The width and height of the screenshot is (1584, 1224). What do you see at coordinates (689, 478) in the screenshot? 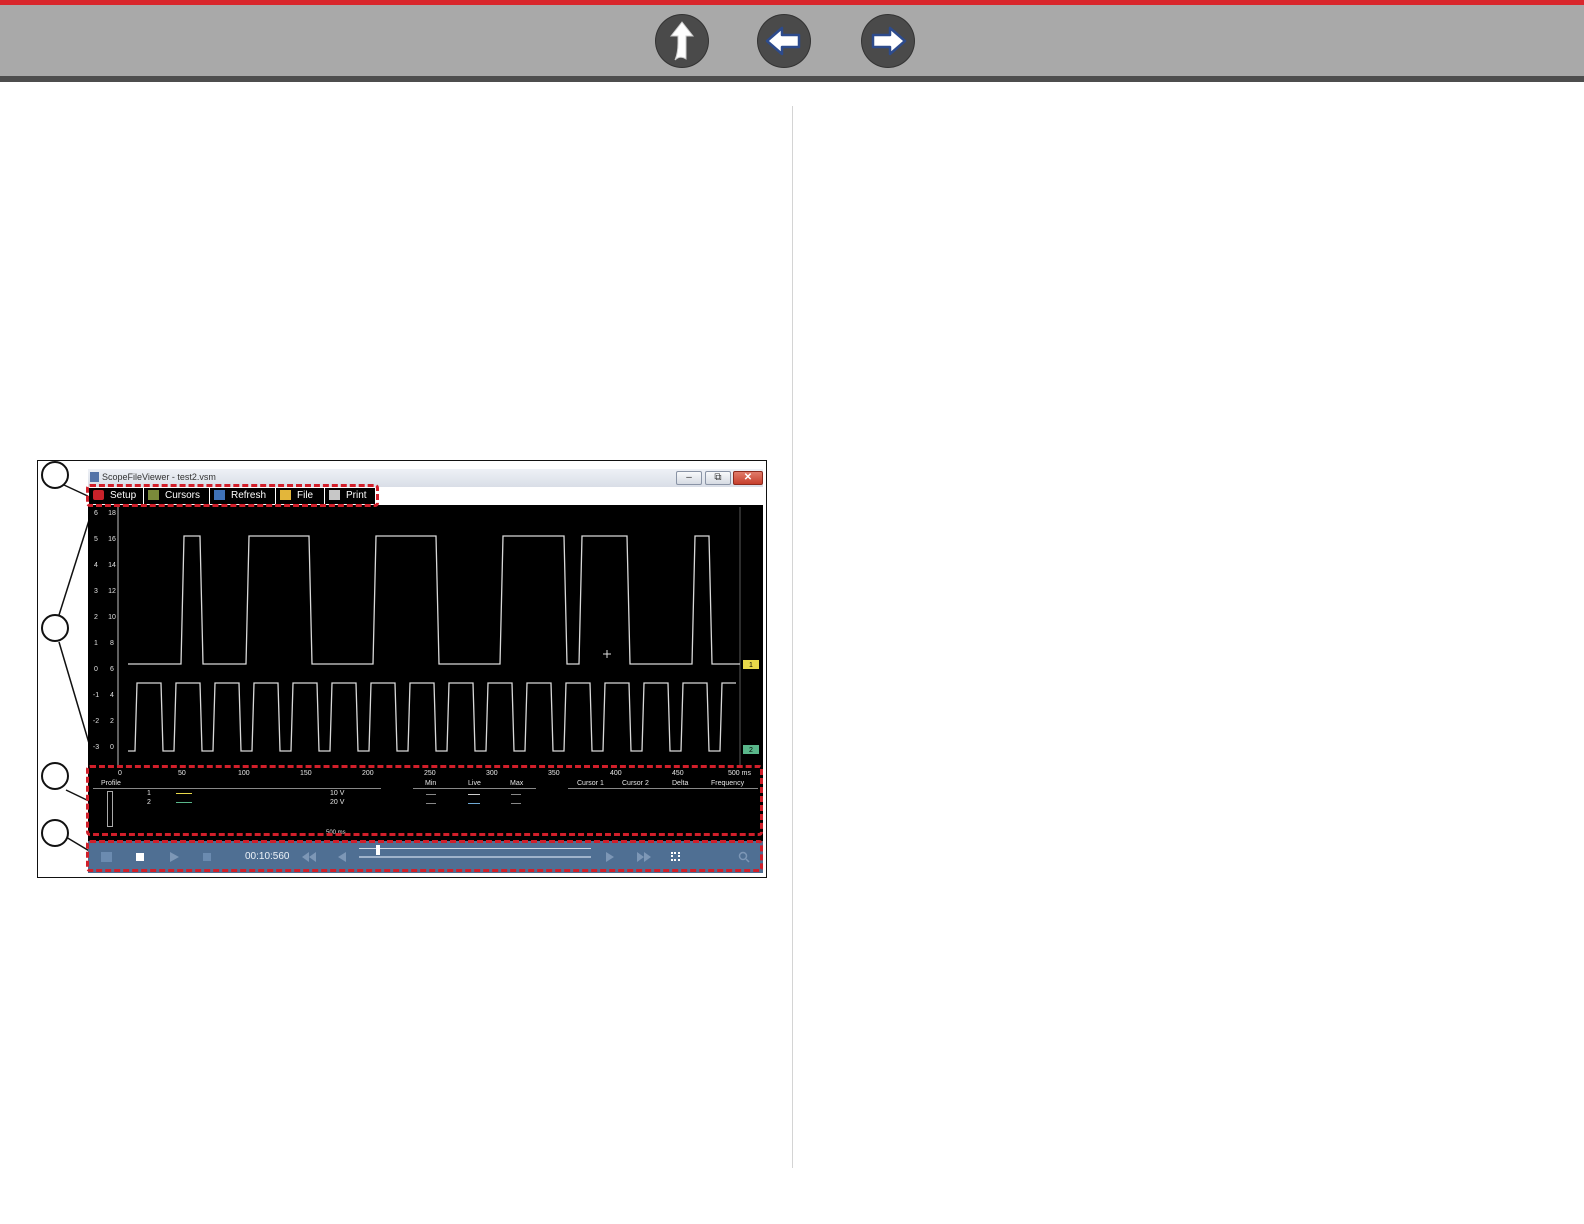
I see `minimize-button: –` at bounding box center [689, 478].